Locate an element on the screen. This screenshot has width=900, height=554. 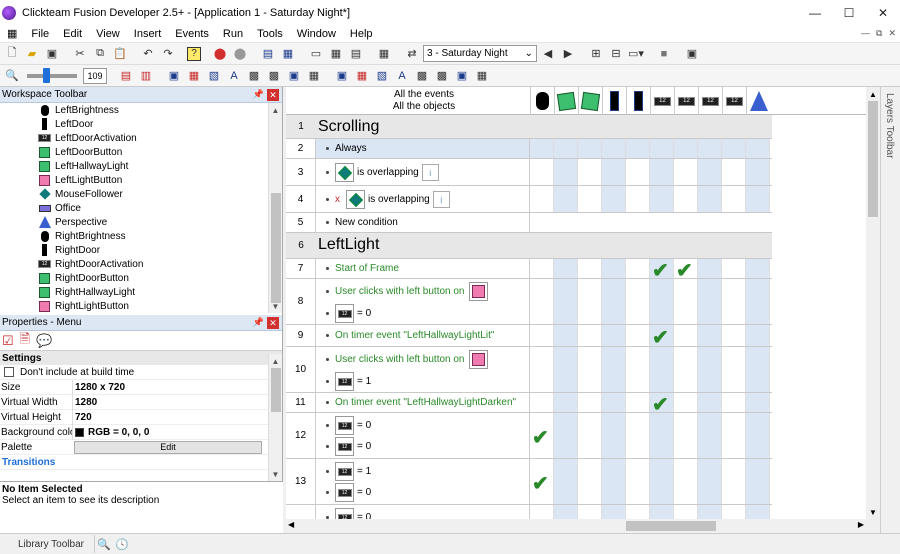
open-folder-icon: ▰ is located at coordinates (32, 54).